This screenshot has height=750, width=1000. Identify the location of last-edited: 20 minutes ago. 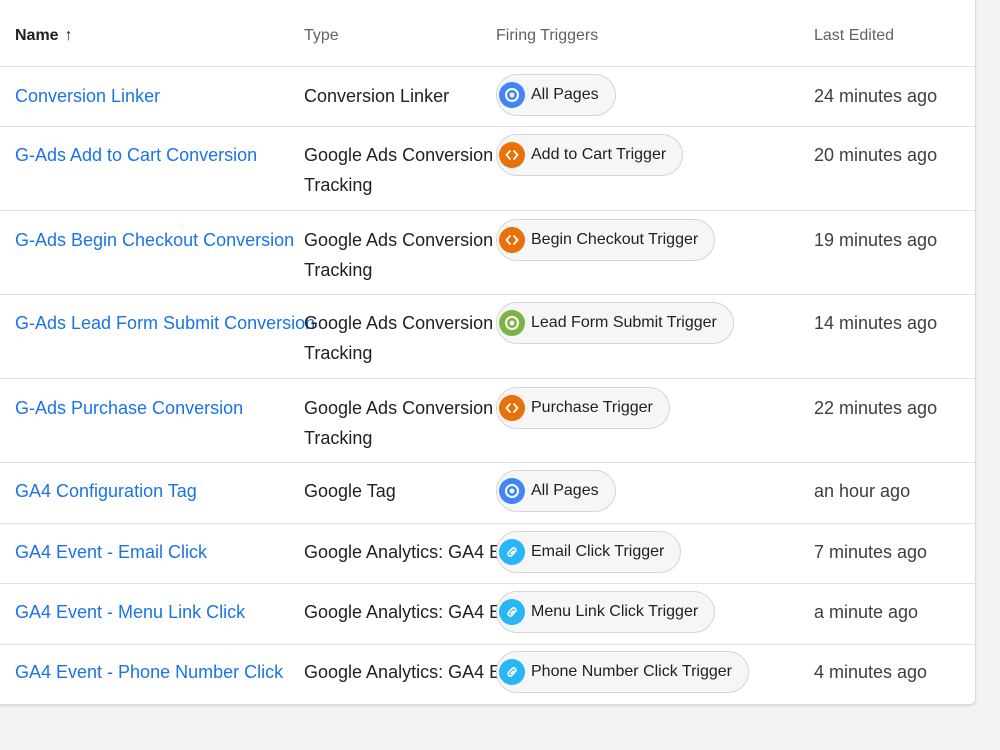
(876, 155).